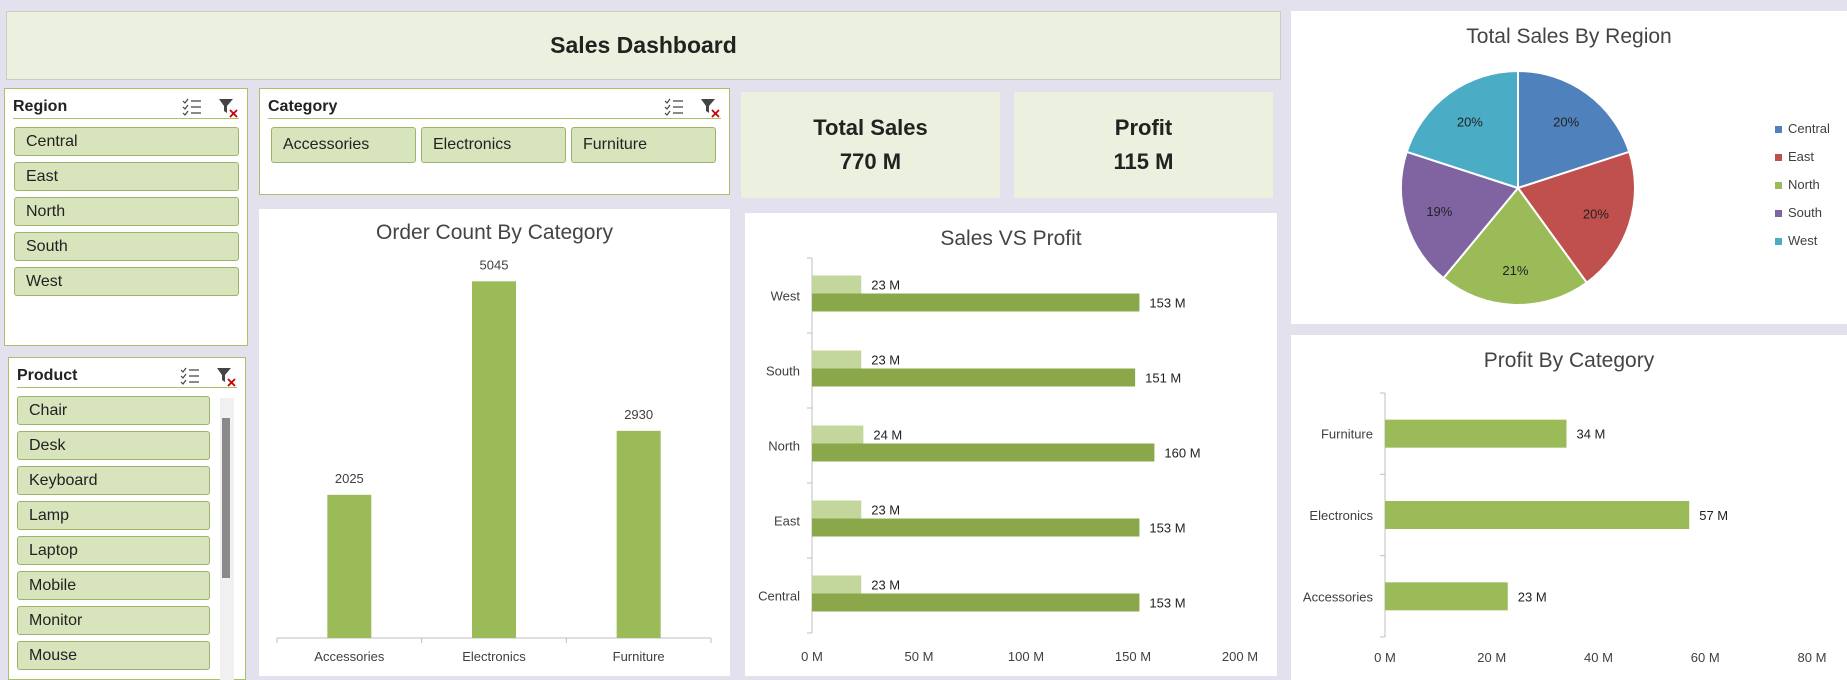  I want to click on product-item-lamp: Lamp, so click(113, 515).